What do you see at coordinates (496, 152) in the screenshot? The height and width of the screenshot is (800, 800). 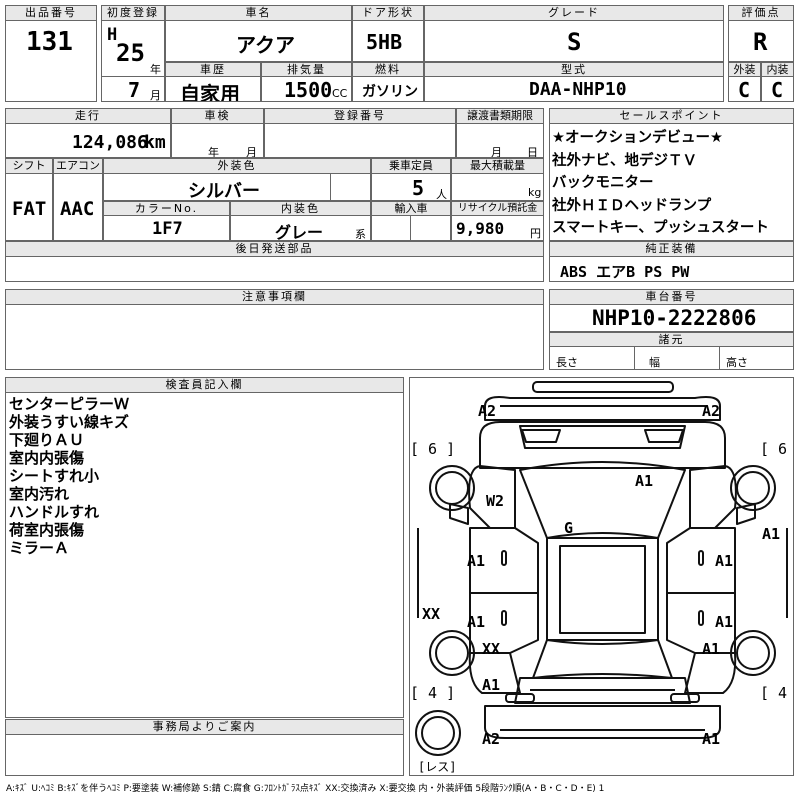 I see `transfer-month-unit: 月` at bounding box center [496, 152].